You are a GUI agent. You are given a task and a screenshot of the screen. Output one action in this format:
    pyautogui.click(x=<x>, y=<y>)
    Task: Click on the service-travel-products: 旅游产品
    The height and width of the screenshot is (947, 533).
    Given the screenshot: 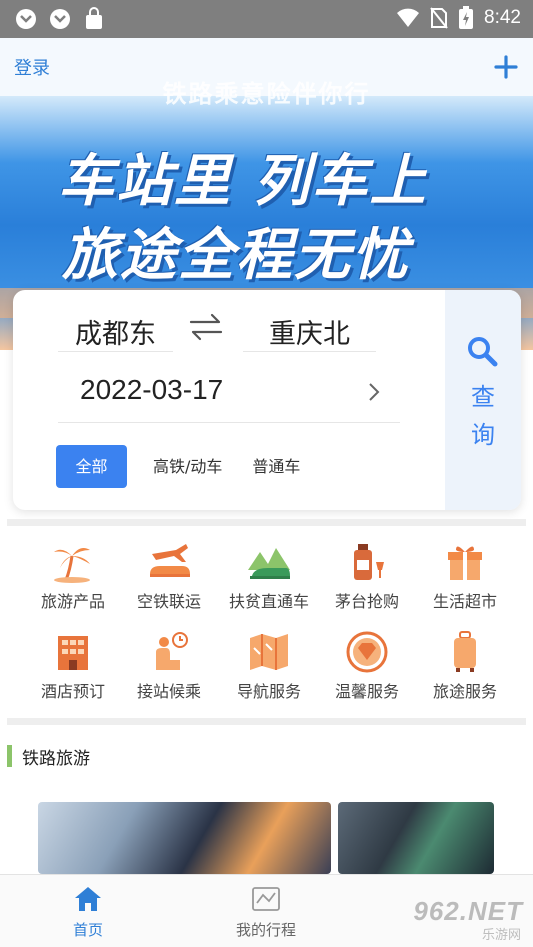 What is the action you would take?
    pyautogui.click(x=73, y=580)
    